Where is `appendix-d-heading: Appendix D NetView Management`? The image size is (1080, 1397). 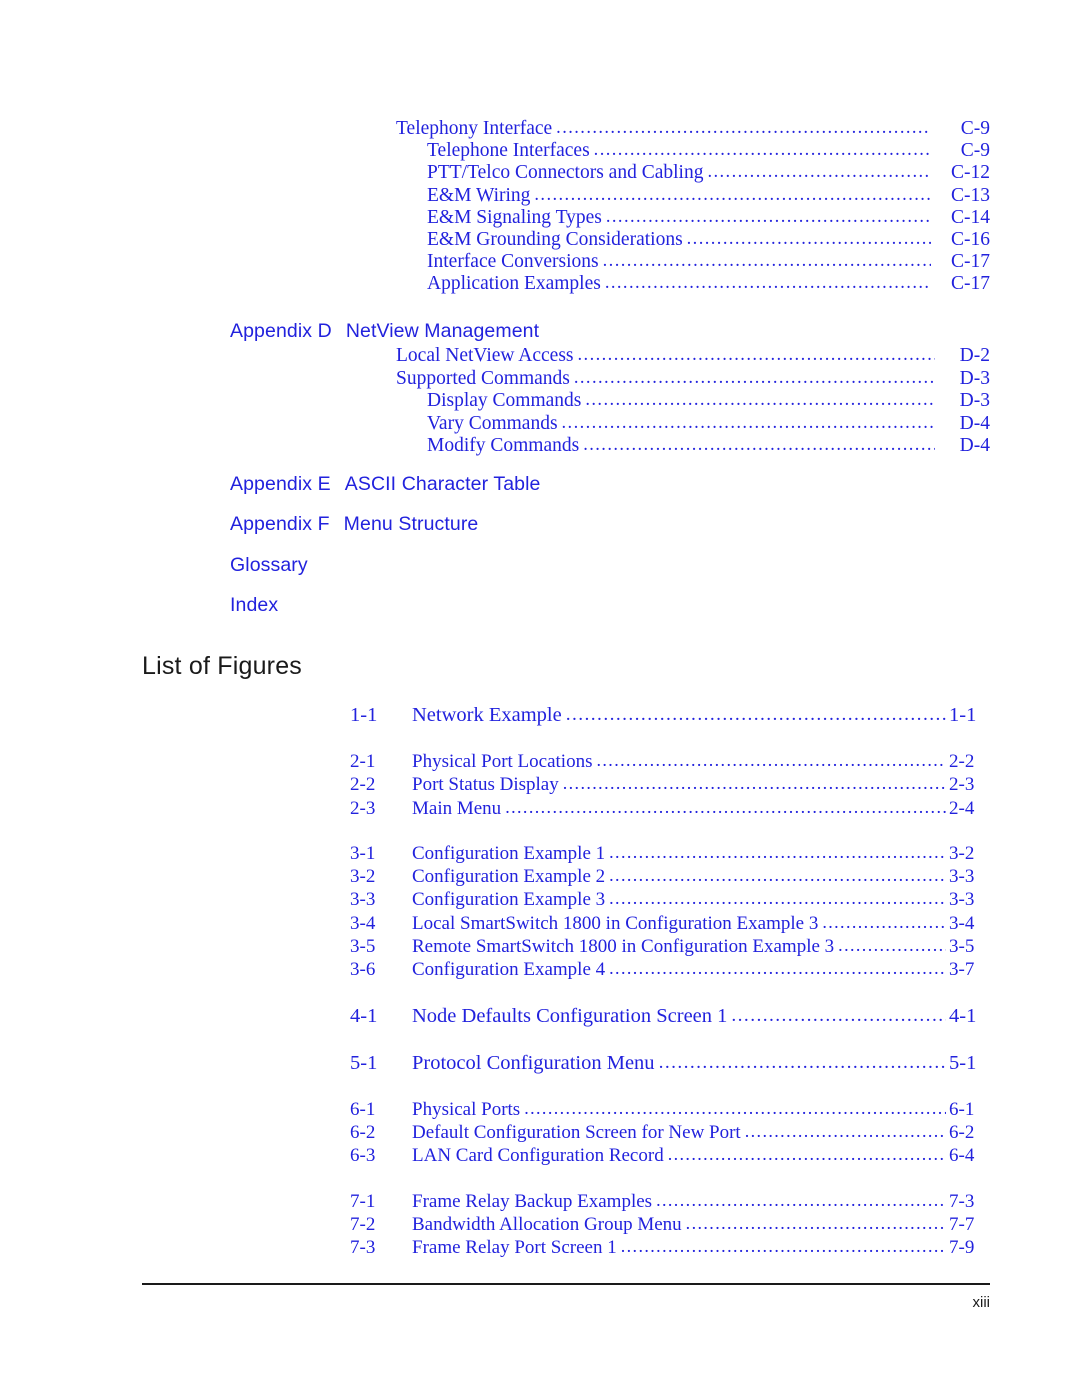
appendix-d-heading: Appendix D NetView Management is located at coordinates (384, 331).